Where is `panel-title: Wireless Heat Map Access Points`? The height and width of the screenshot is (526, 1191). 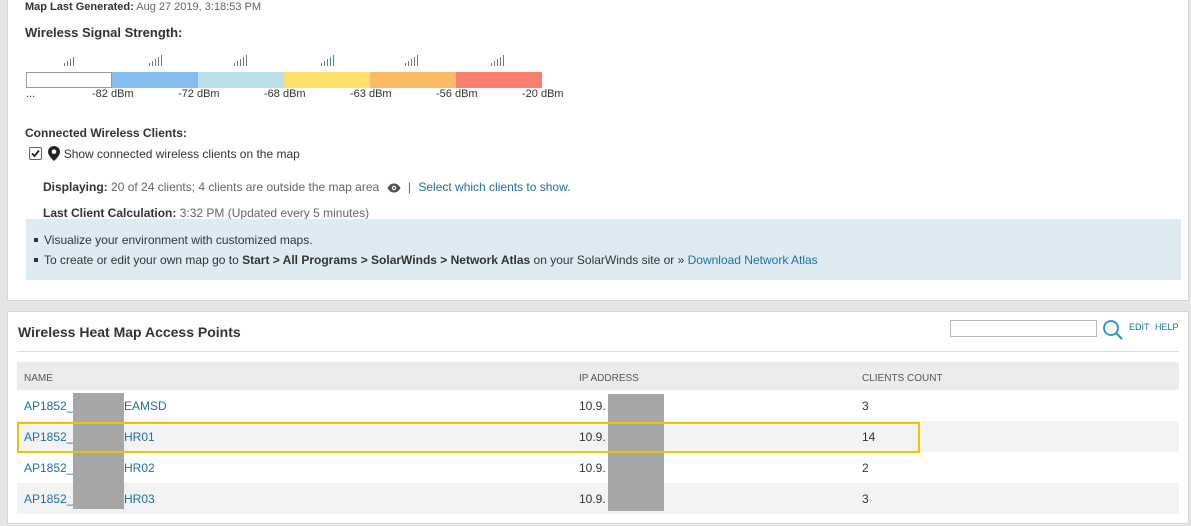
panel-title: Wireless Heat Map Access Points is located at coordinates (129, 332).